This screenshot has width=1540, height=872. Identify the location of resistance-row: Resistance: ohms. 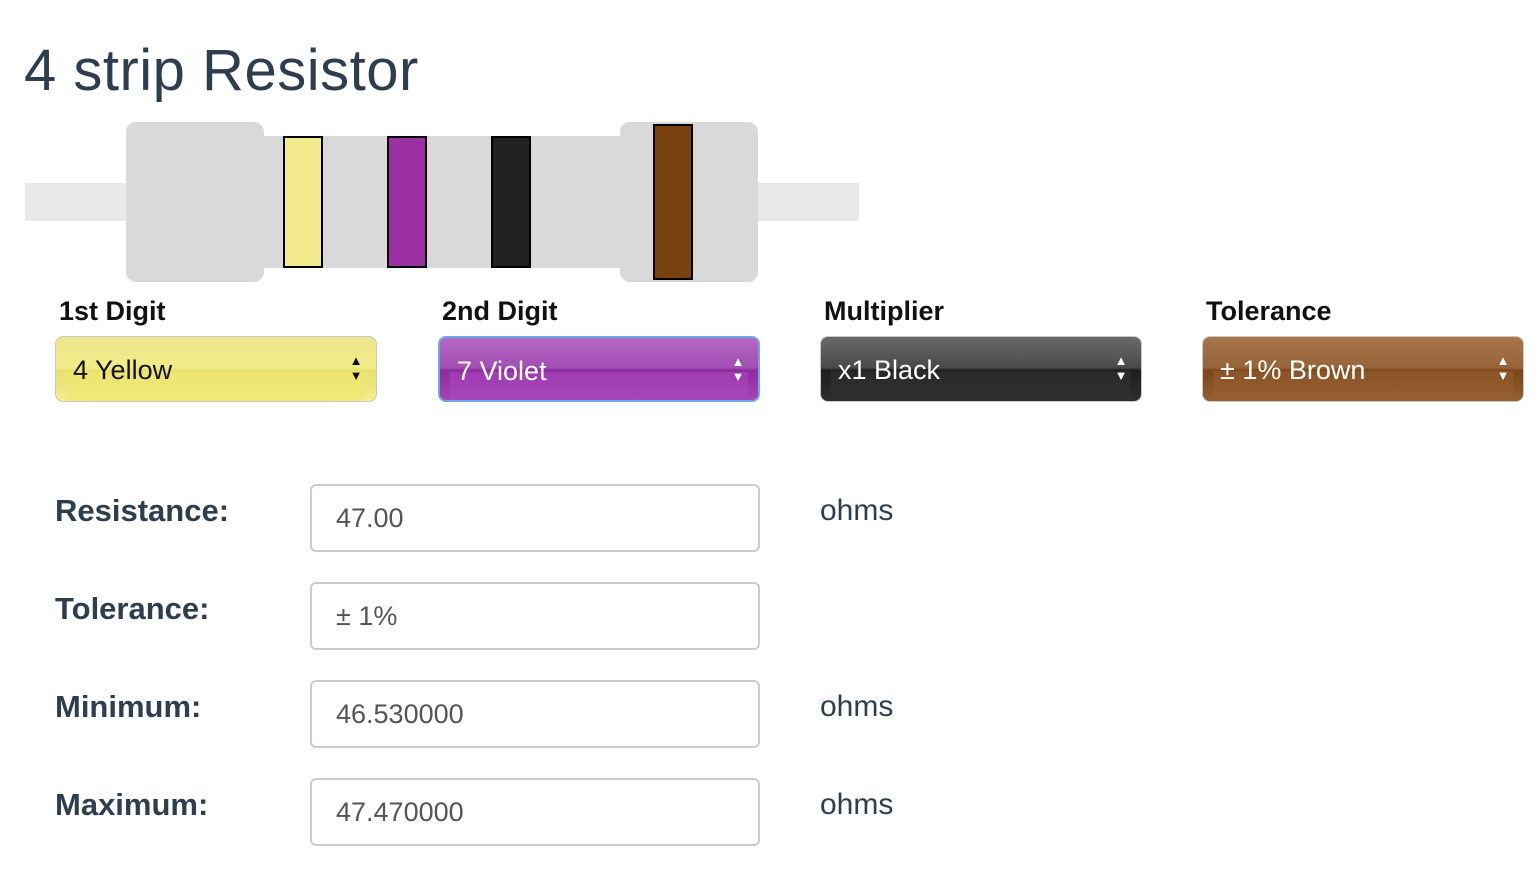
(500, 518).